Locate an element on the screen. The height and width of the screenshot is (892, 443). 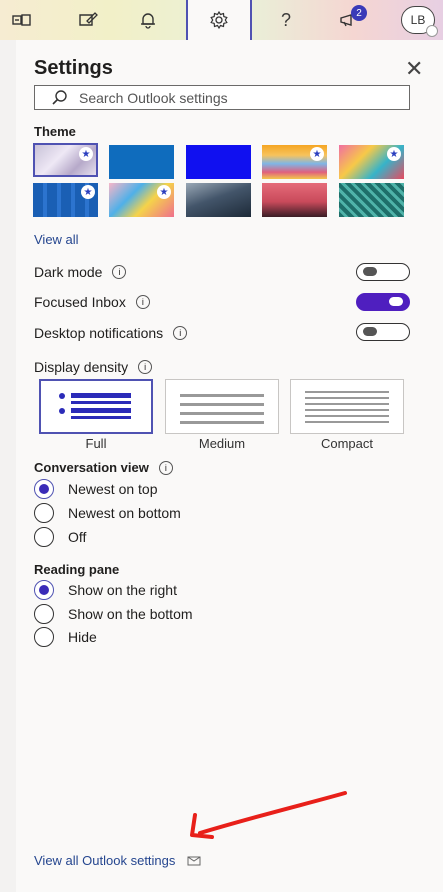
annotation-arrow-icon is located at coordinates (268, 815).